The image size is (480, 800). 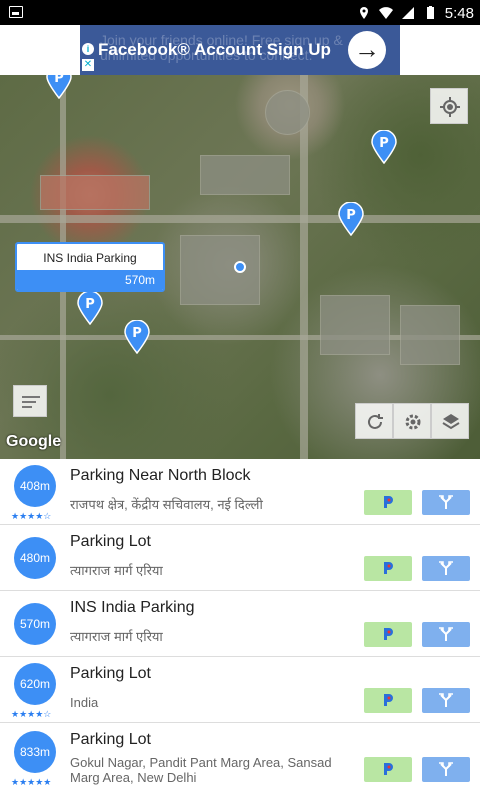 I want to click on ad-close-icon: ✕, so click(x=88, y=65).